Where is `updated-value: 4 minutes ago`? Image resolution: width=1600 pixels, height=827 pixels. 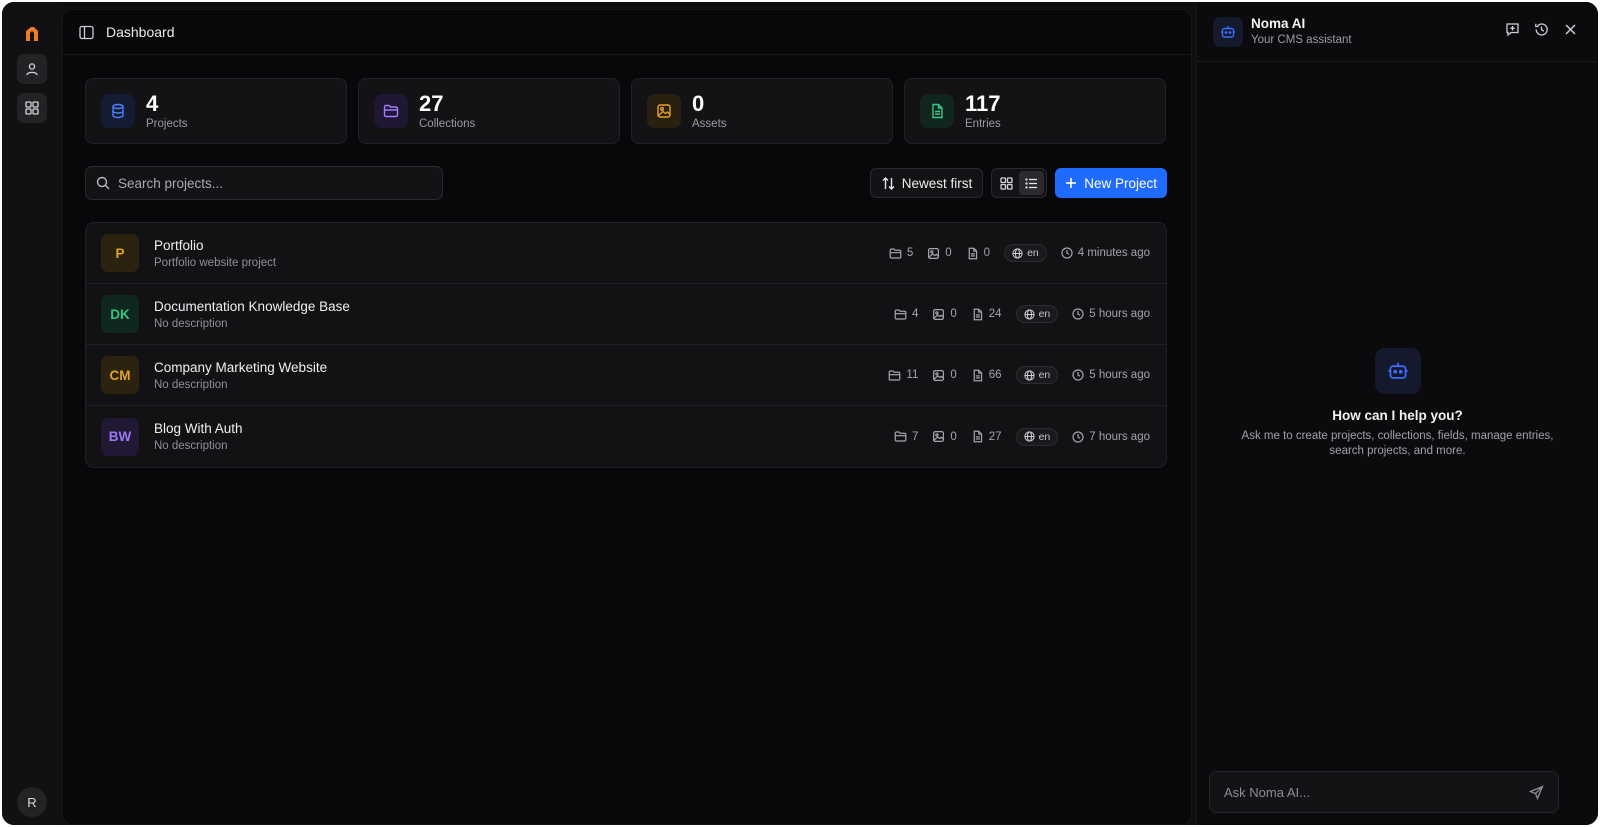
updated-value: 4 minutes ago is located at coordinates (1113, 253).